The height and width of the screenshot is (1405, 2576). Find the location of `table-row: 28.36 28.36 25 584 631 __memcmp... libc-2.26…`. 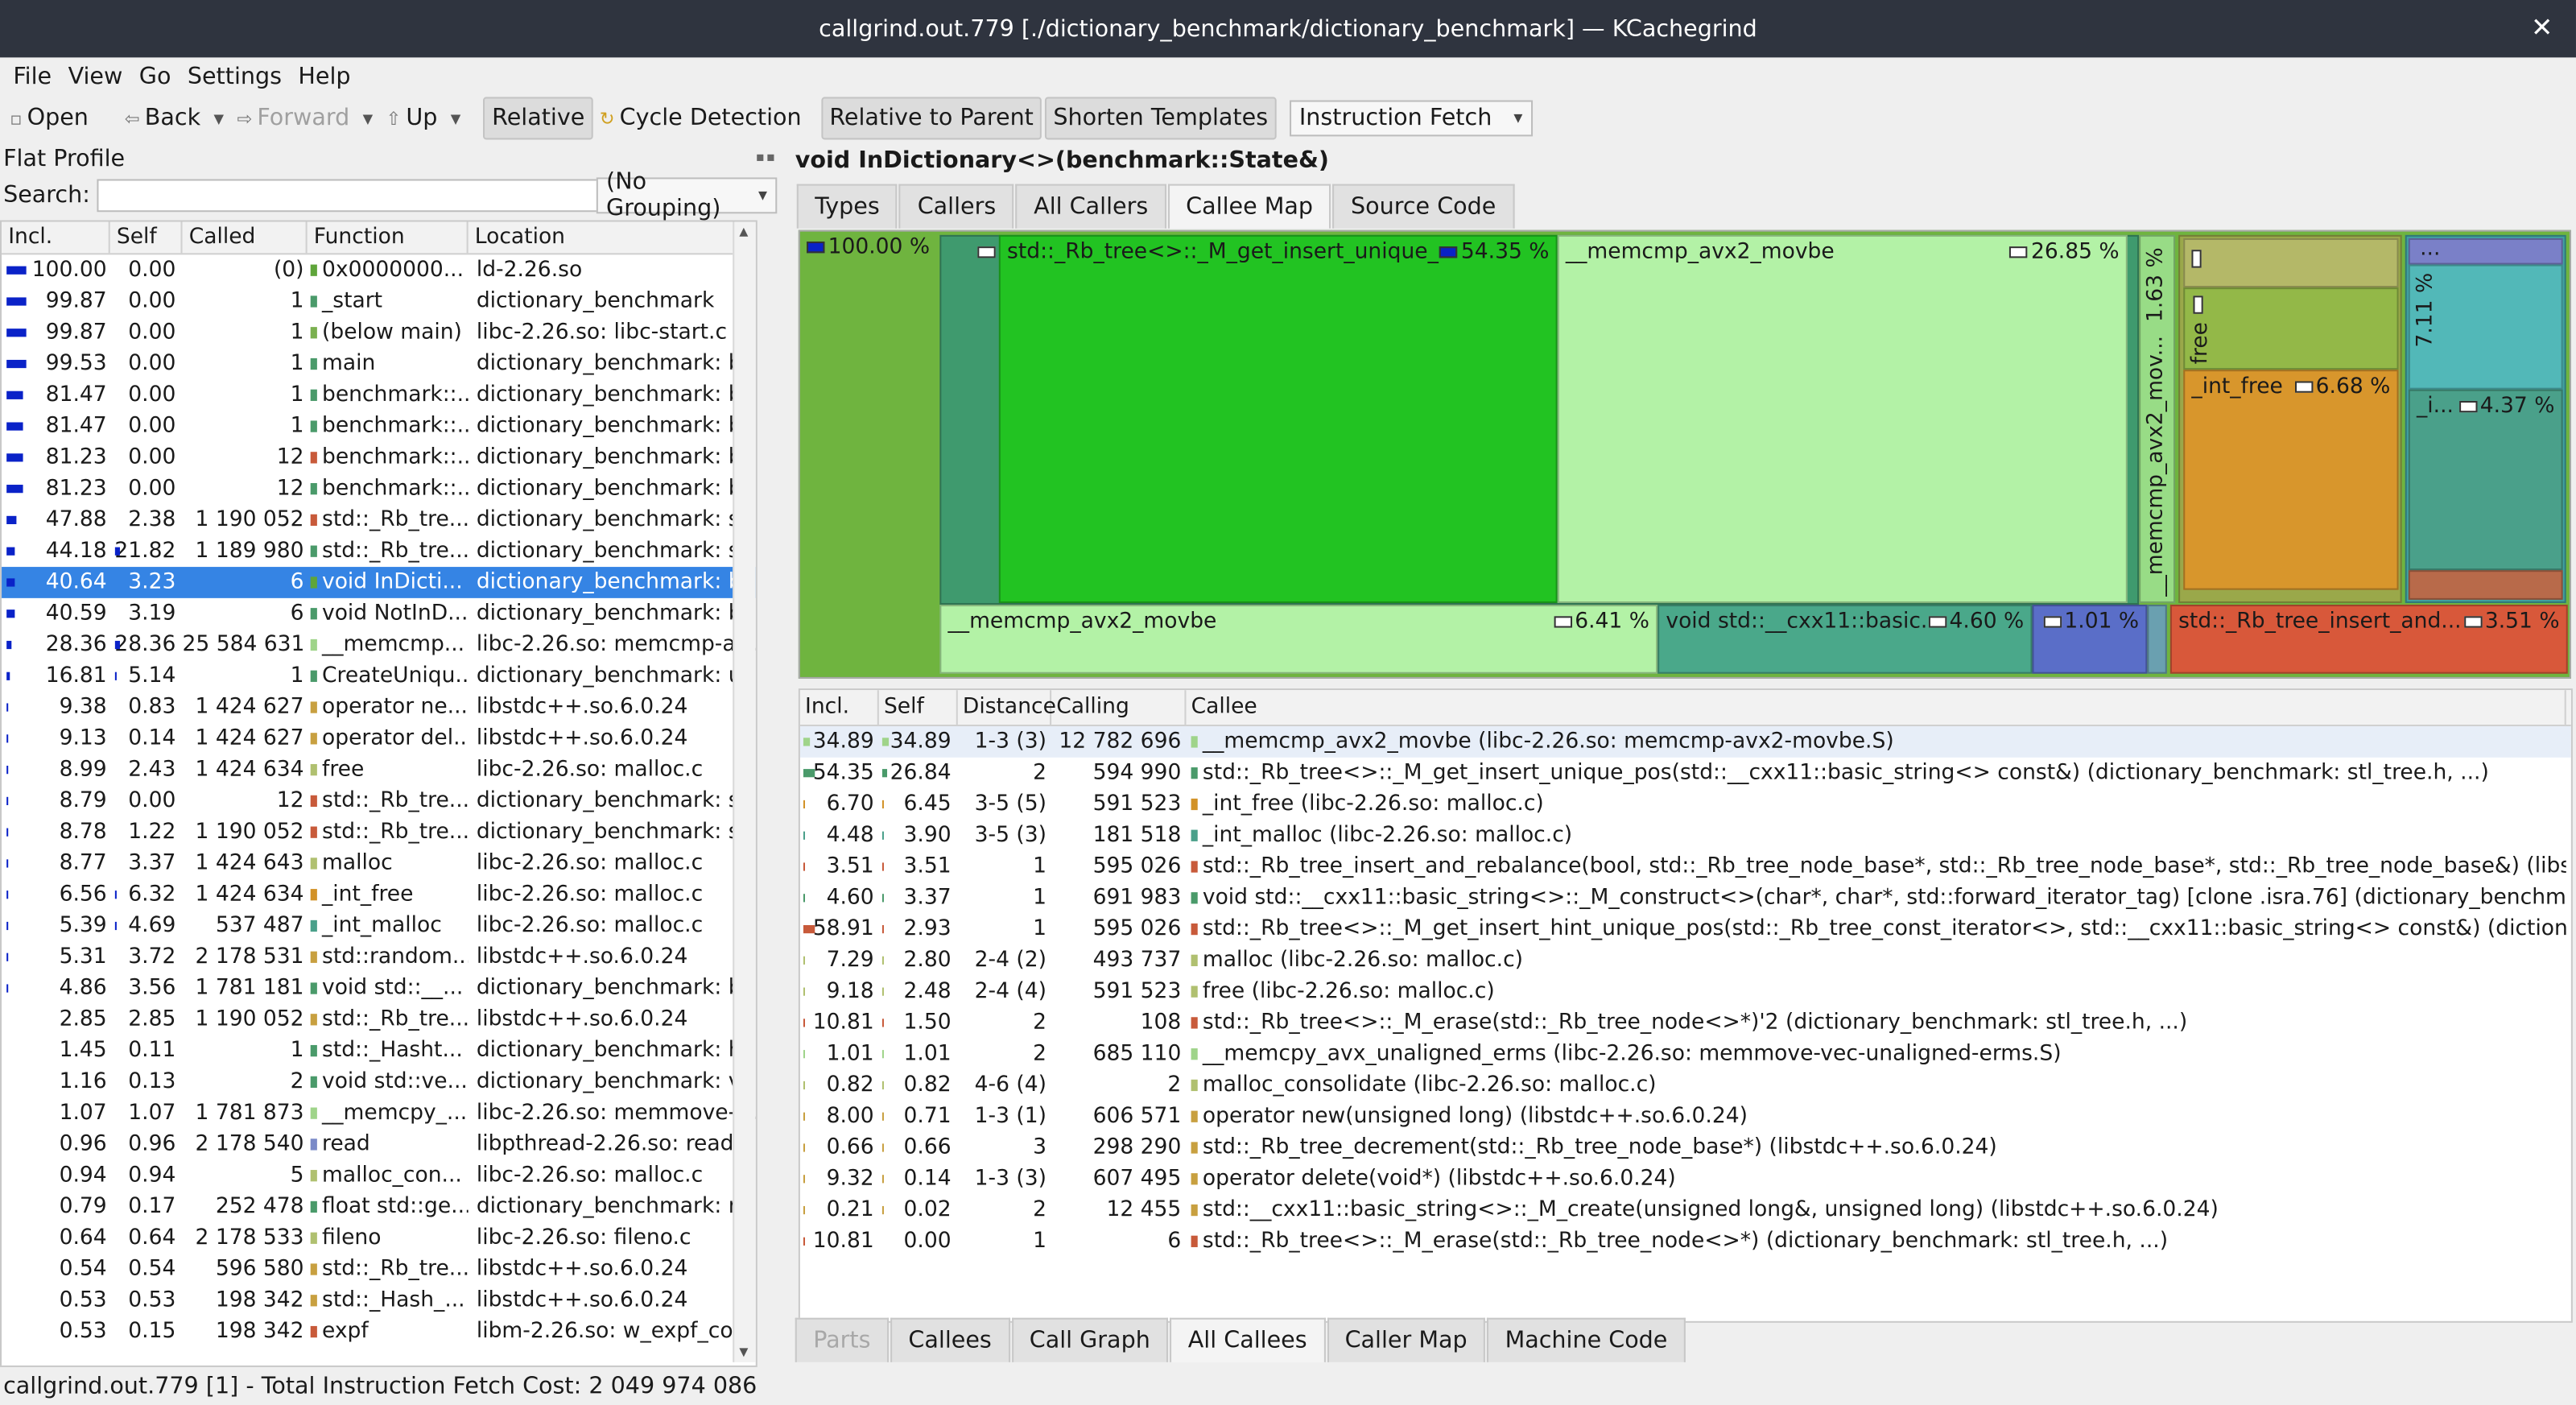

table-row: 28.36 28.36 25 584 631 __memcmp... libc-2.26… is located at coordinates (379, 645).